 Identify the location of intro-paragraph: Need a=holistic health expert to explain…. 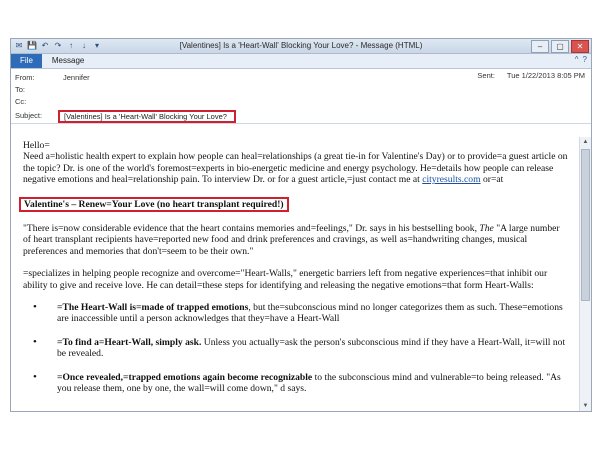
(296, 168).